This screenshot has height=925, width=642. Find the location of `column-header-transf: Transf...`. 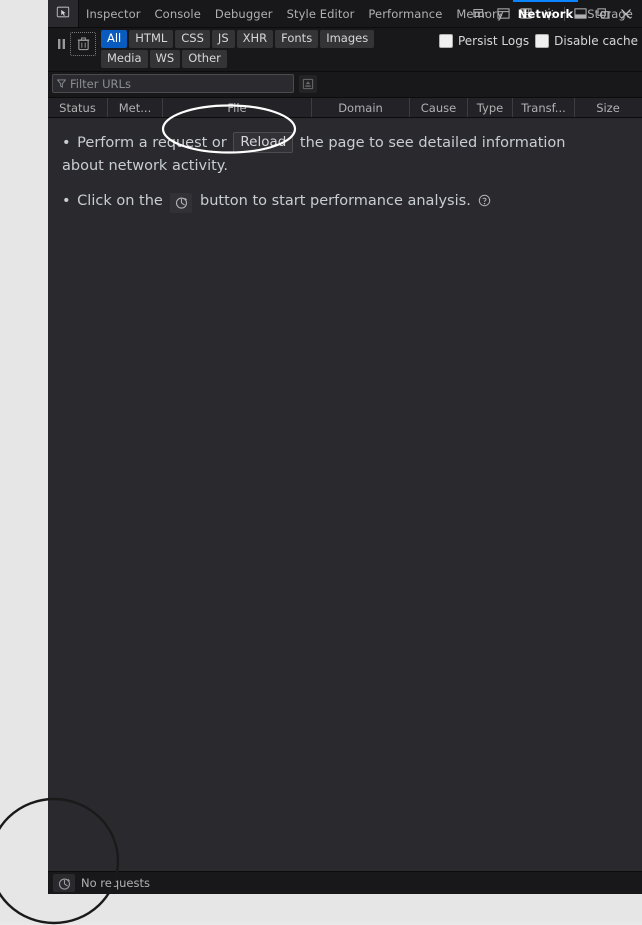

column-header-transf: Transf... is located at coordinates (544, 107).